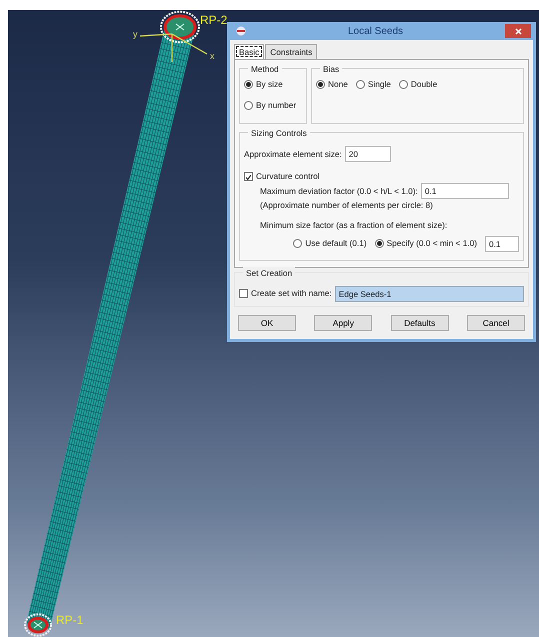 This screenshot has width=539, height=637. I want to click on app-icon, so click(241, 31).